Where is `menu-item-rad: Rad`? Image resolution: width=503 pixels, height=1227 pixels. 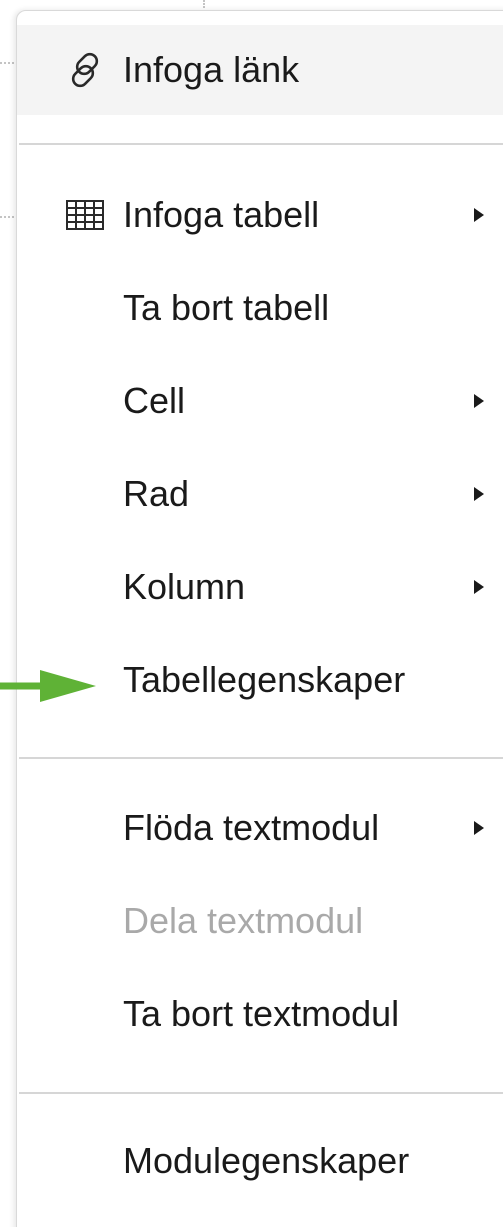 menu-item-rad: Rad is located at coordinates (260, 494).